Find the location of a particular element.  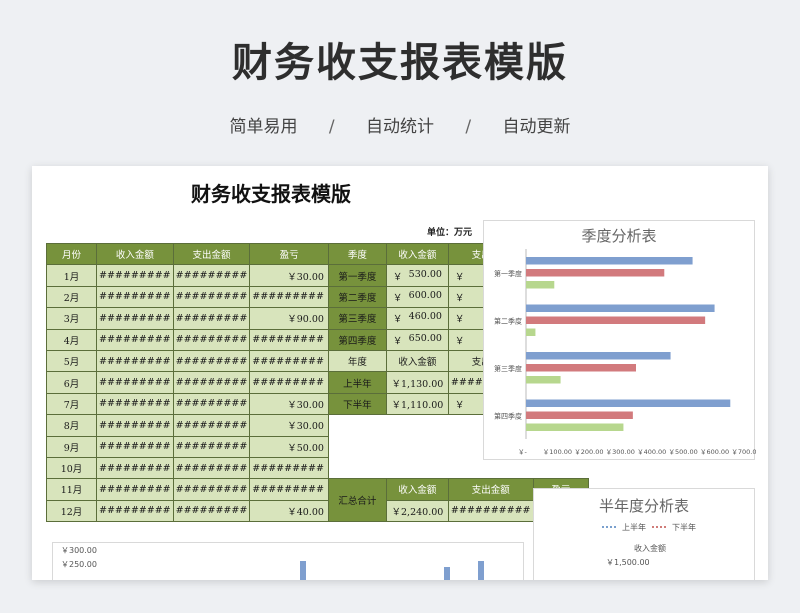

month-cell: 11月 is located at coordinates (71, 489).